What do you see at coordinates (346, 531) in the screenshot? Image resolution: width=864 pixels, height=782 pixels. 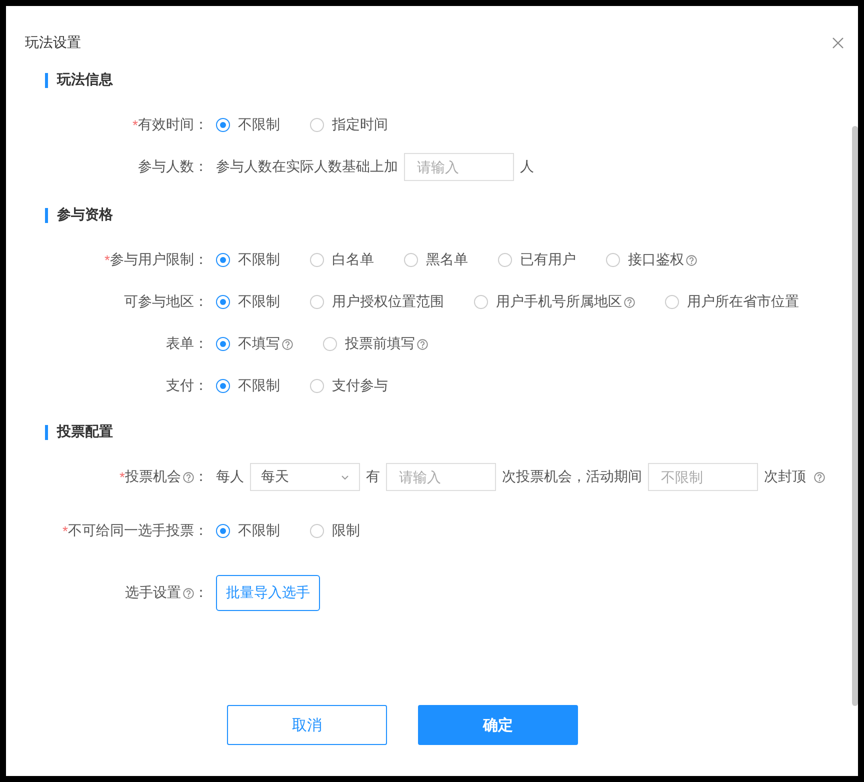 I see `option-label: 限制` at bounding box center [346, 531].